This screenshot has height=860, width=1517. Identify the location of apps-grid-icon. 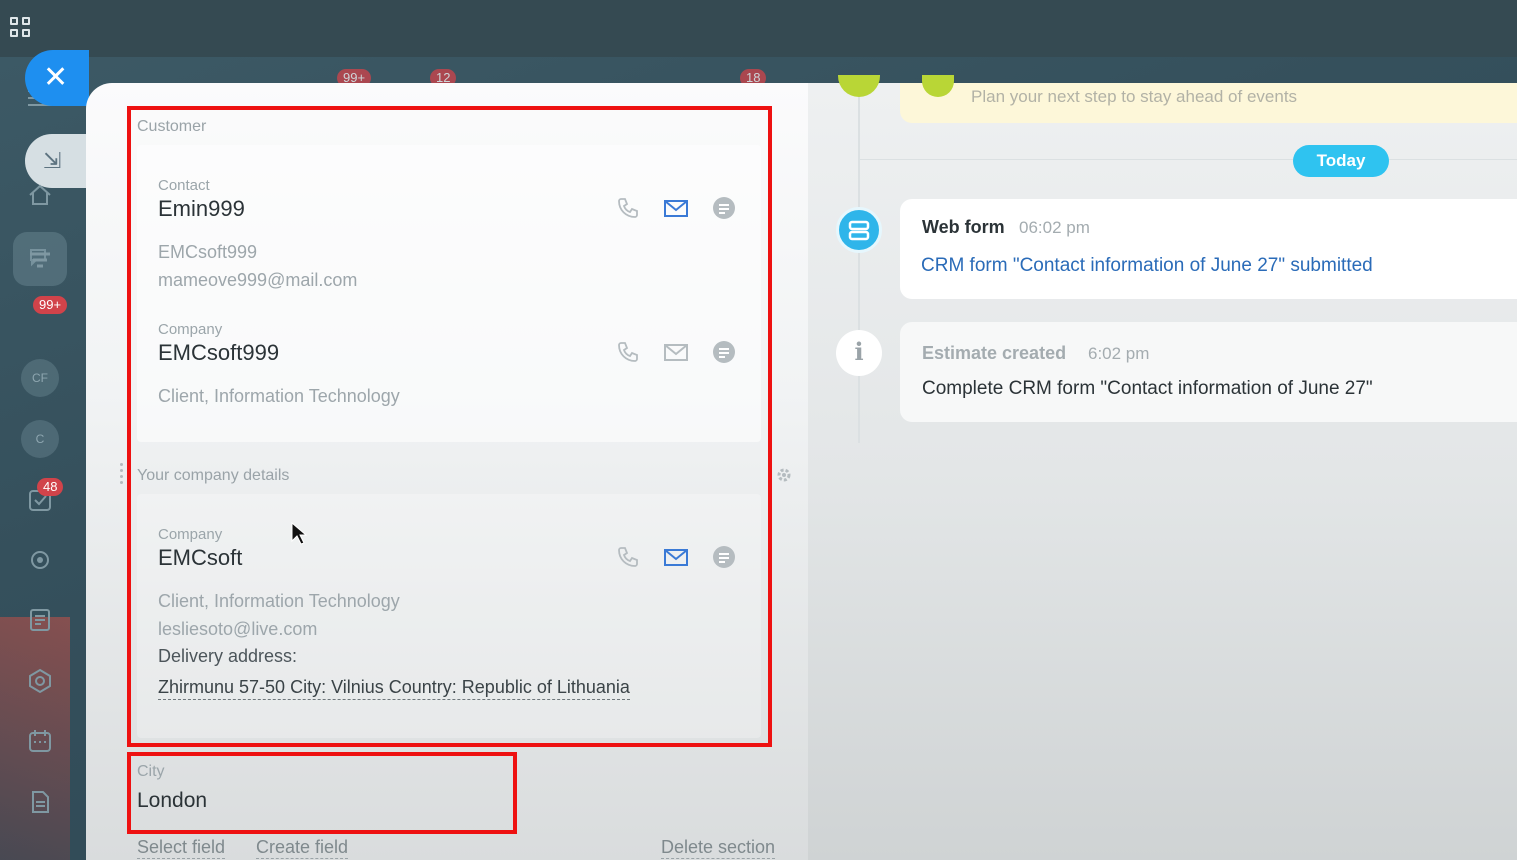
(21, 28).